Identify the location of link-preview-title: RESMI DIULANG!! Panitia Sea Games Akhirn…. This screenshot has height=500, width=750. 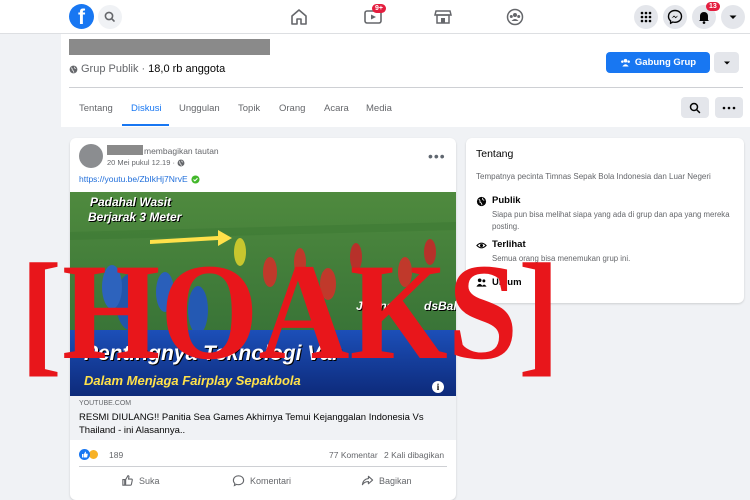
(265, 424).